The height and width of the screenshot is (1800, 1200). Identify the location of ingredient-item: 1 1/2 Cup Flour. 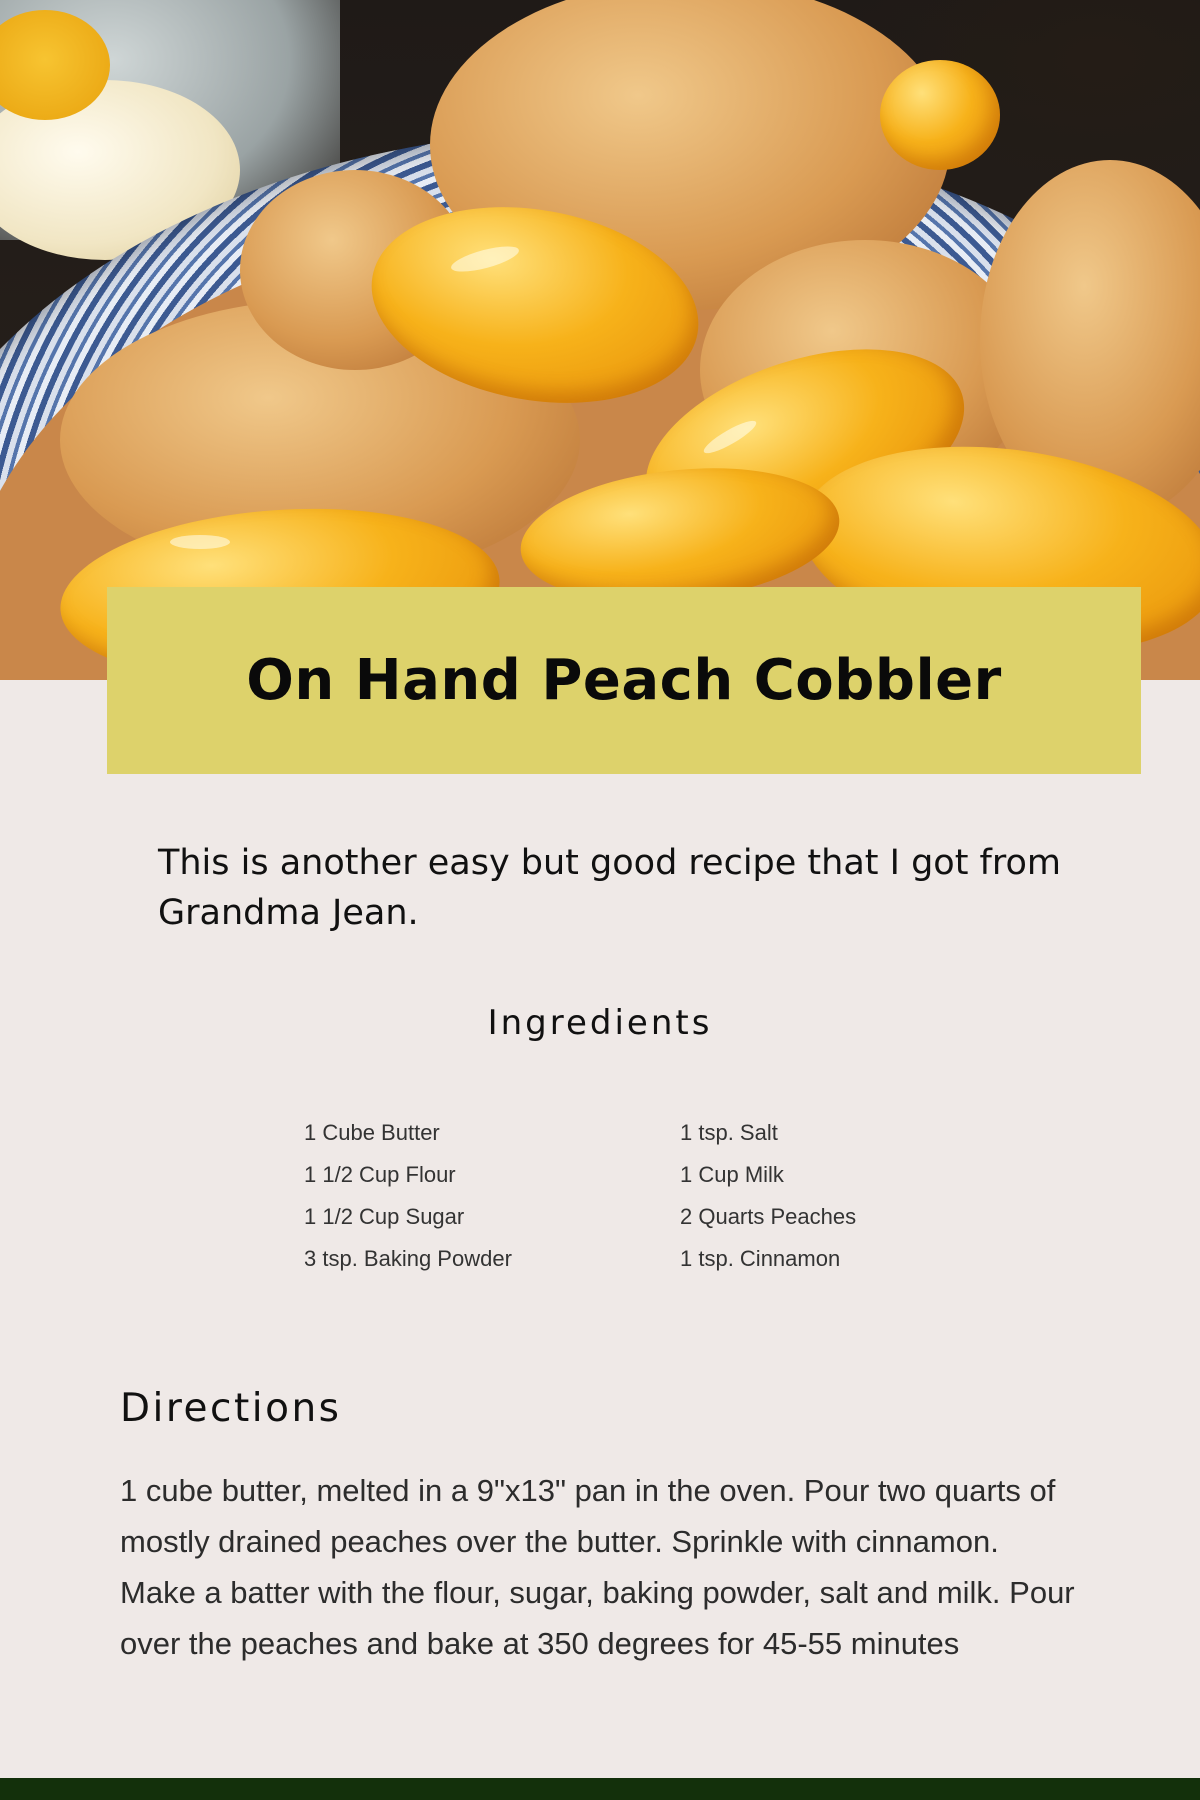
(380, 1174).